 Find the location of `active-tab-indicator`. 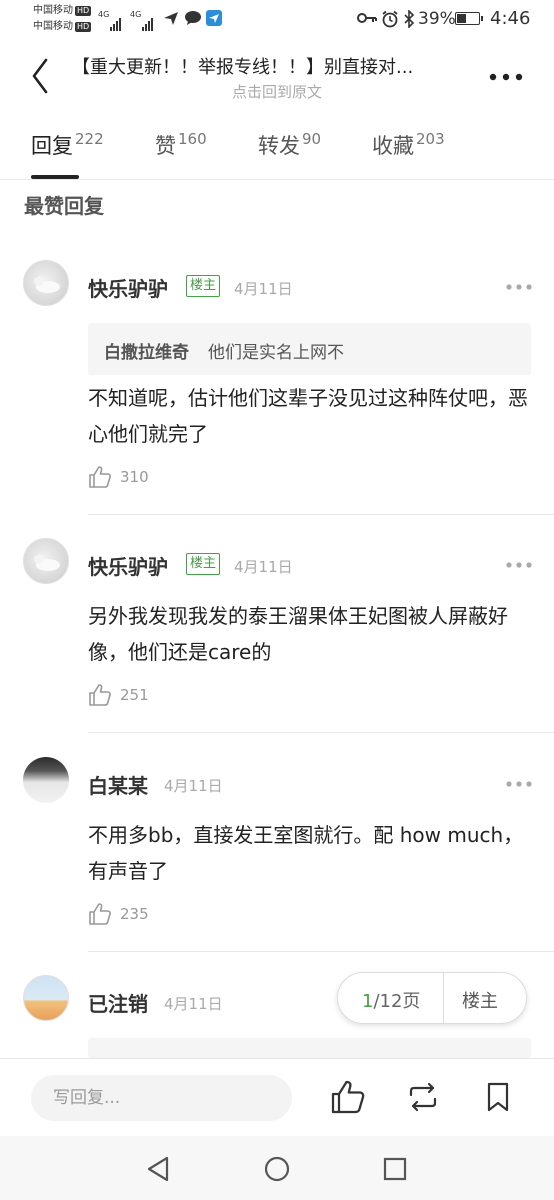

active-tab-indicator is located at coordinates (55, 177).